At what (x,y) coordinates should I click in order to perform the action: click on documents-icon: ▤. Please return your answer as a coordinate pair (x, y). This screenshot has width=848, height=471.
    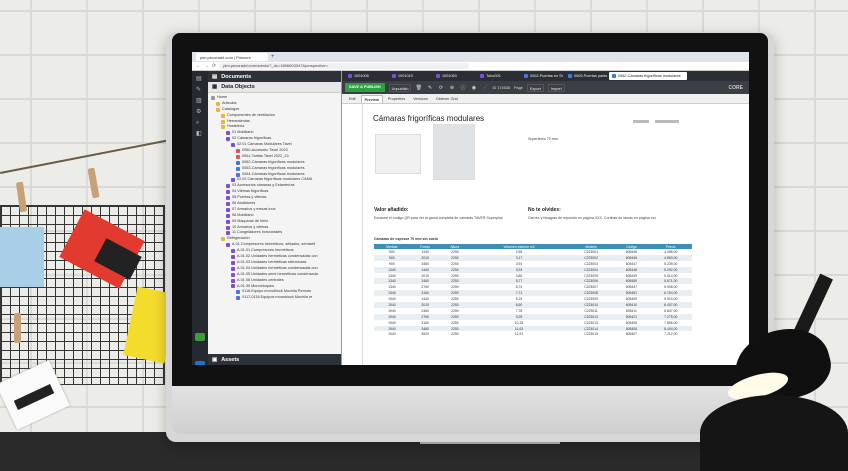
    Looking at the image, I should click on (215, 76).